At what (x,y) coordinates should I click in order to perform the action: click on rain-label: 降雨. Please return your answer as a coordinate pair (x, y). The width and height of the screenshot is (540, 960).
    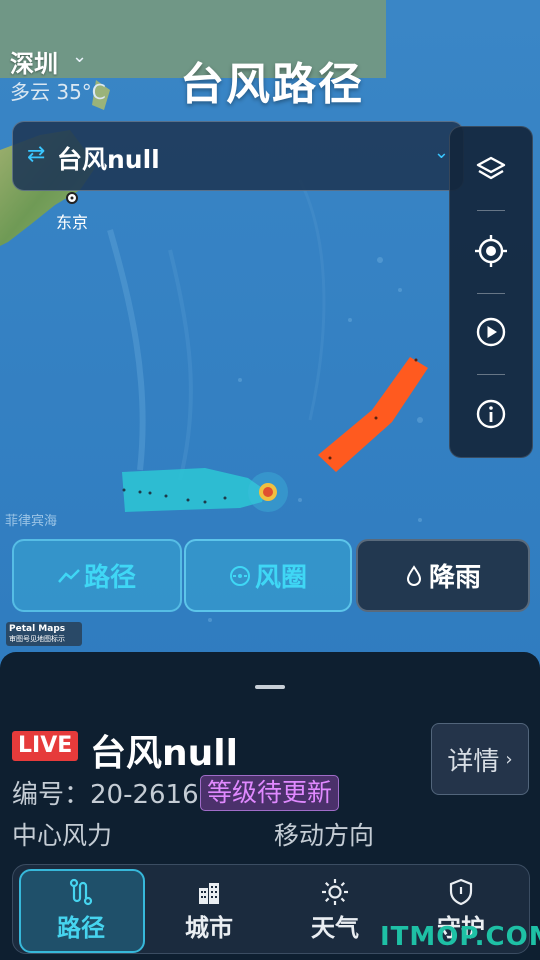
    Looking at the image, I should click on (454, 578).